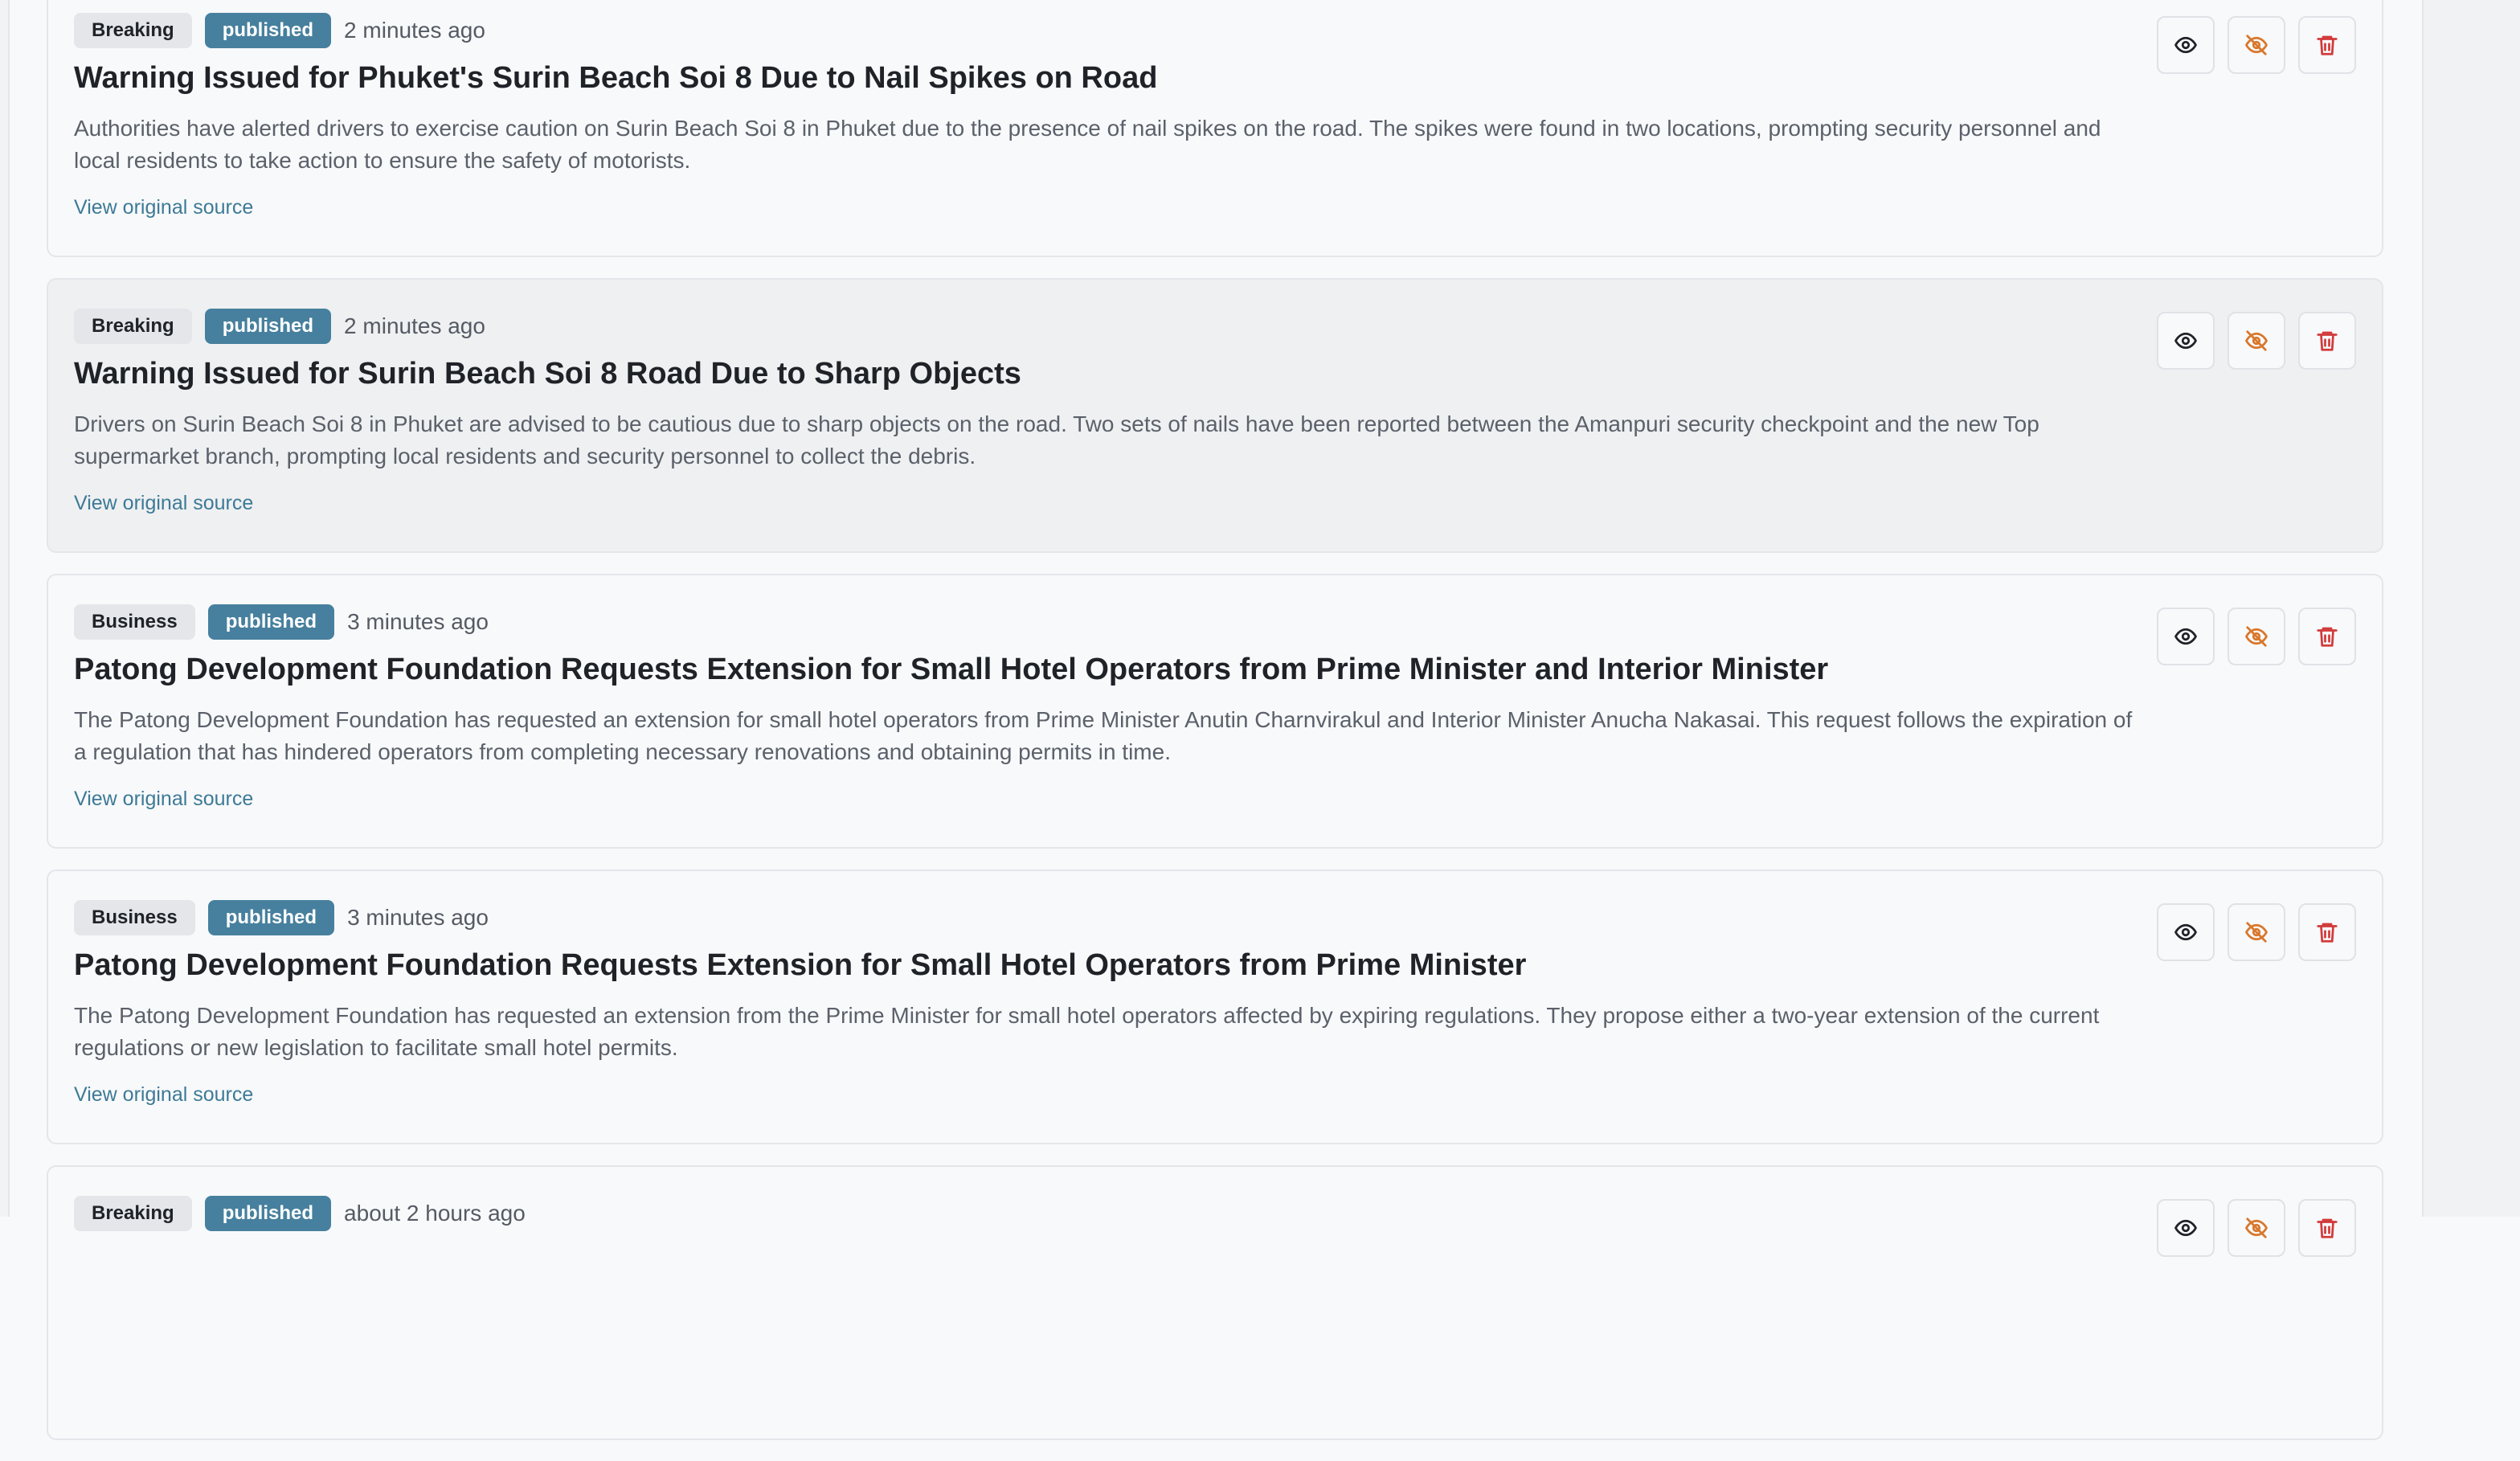 The image size is (2520, 1461). Describe the element at coordinates (5, 608) in the screenshot. I see `left-border` at that location.